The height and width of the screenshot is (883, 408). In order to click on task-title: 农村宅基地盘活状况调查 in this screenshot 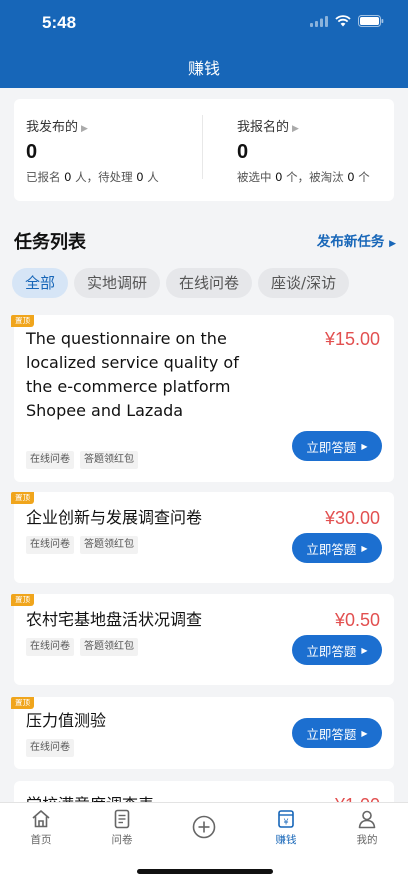, I will do `click(114, 619)`.